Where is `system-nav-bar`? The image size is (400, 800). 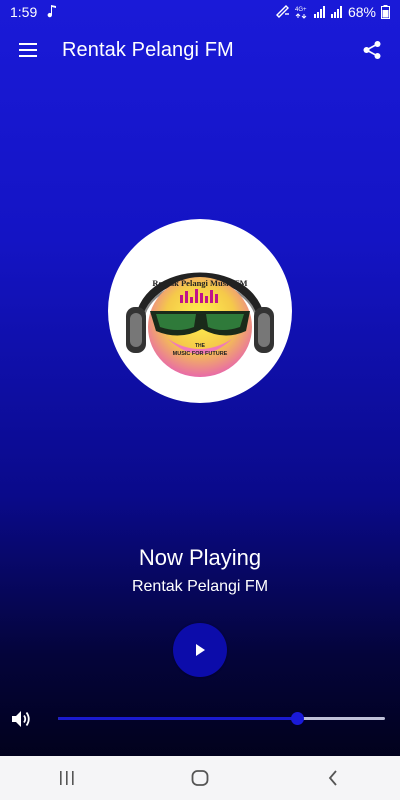 system-nav-bar is located at coordinates (200, 778).